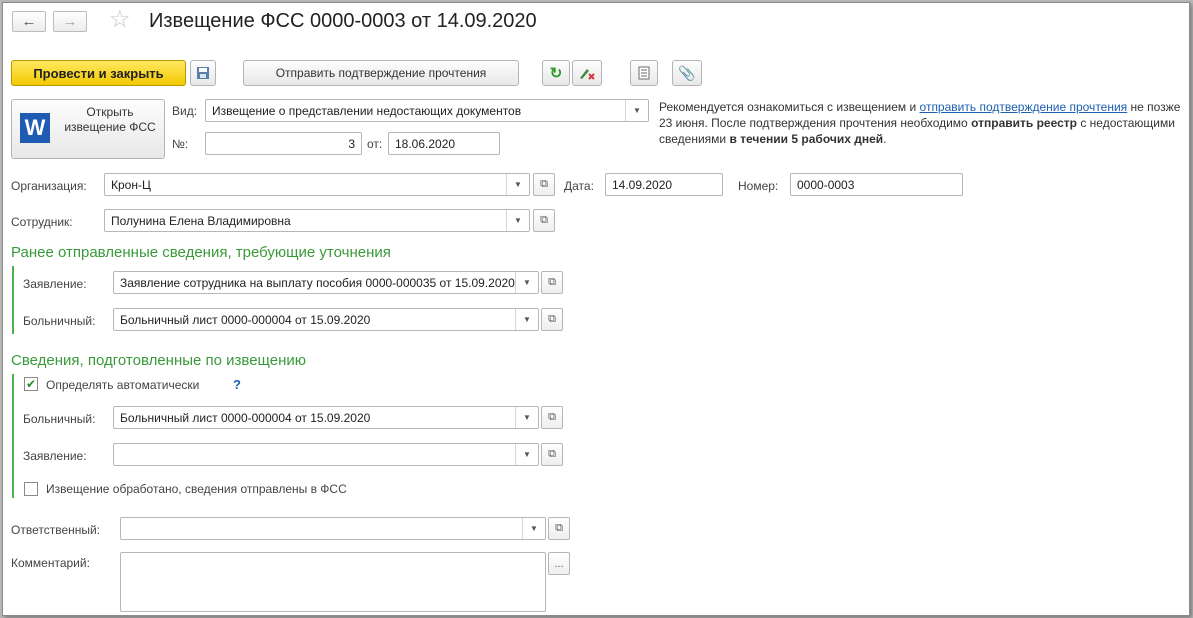 This screenshot has width=1193, height=618. Describe the element at coordinates (59, 419) in the screenshot. I see `sick-leave-2-label: Больничный:` at that location.